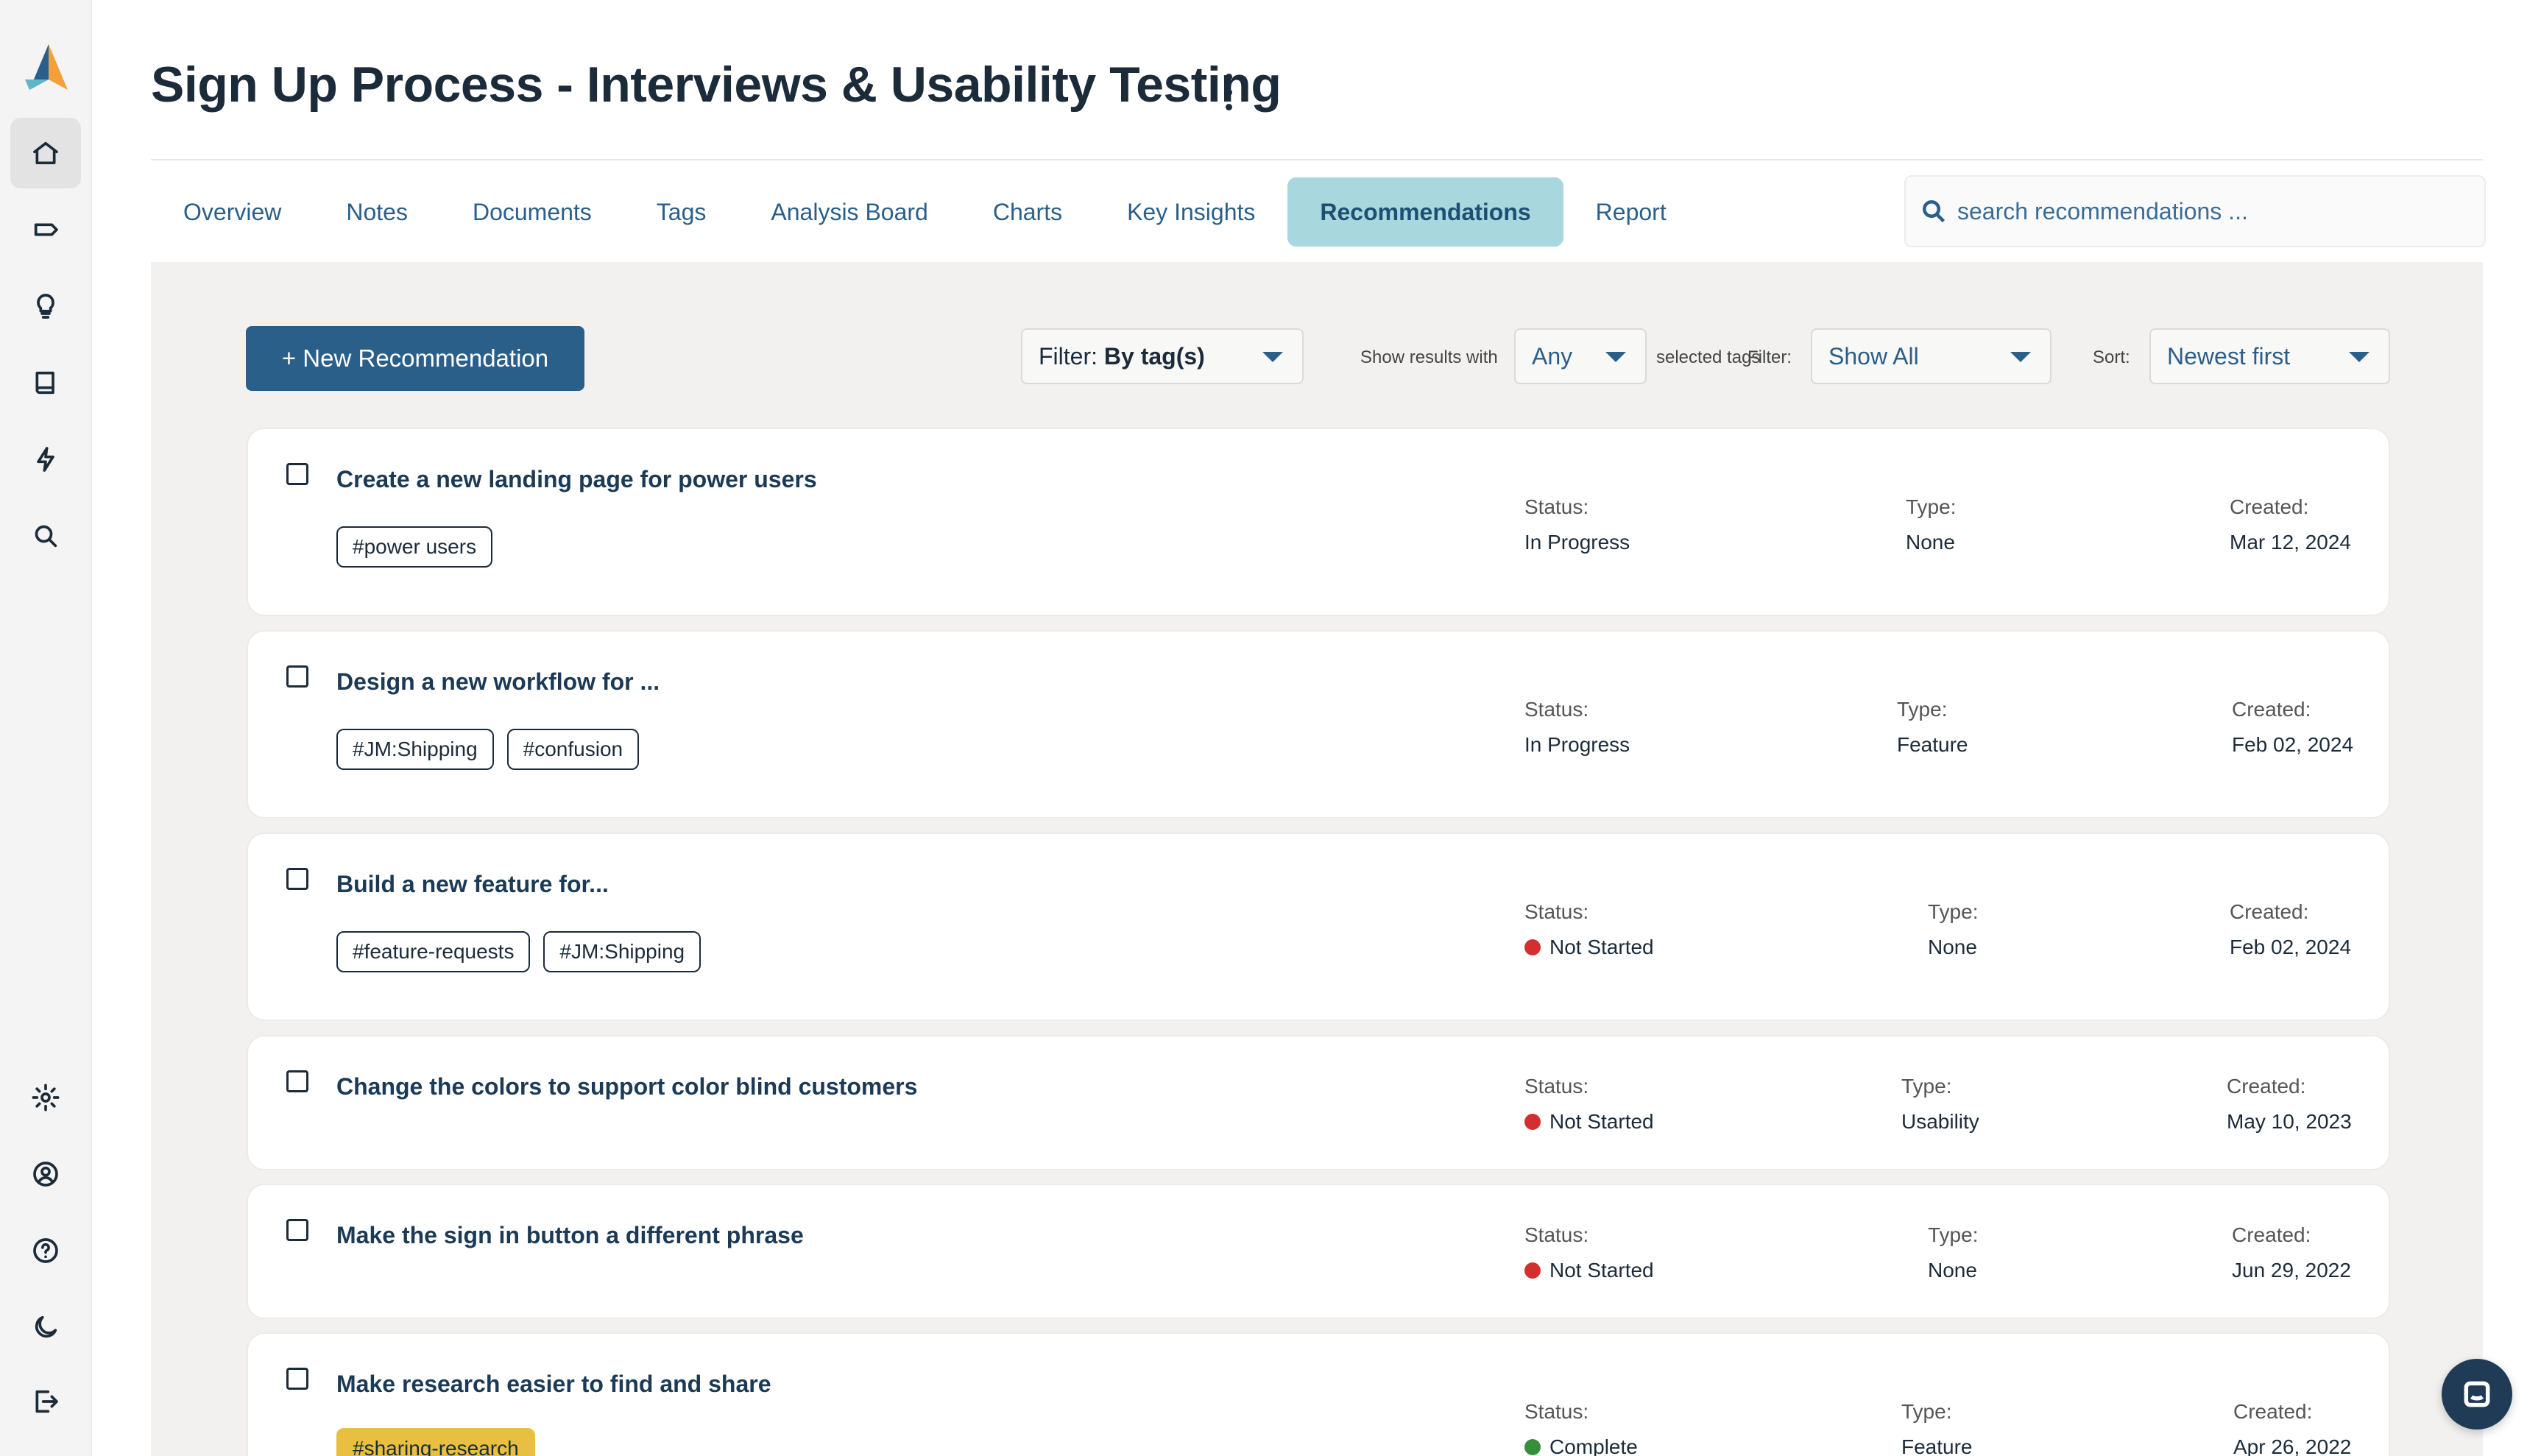 Image resolution: width=2541 pixels, height=1456 pixels. I want to click on tab-tags: Tags, so click(681, 212).